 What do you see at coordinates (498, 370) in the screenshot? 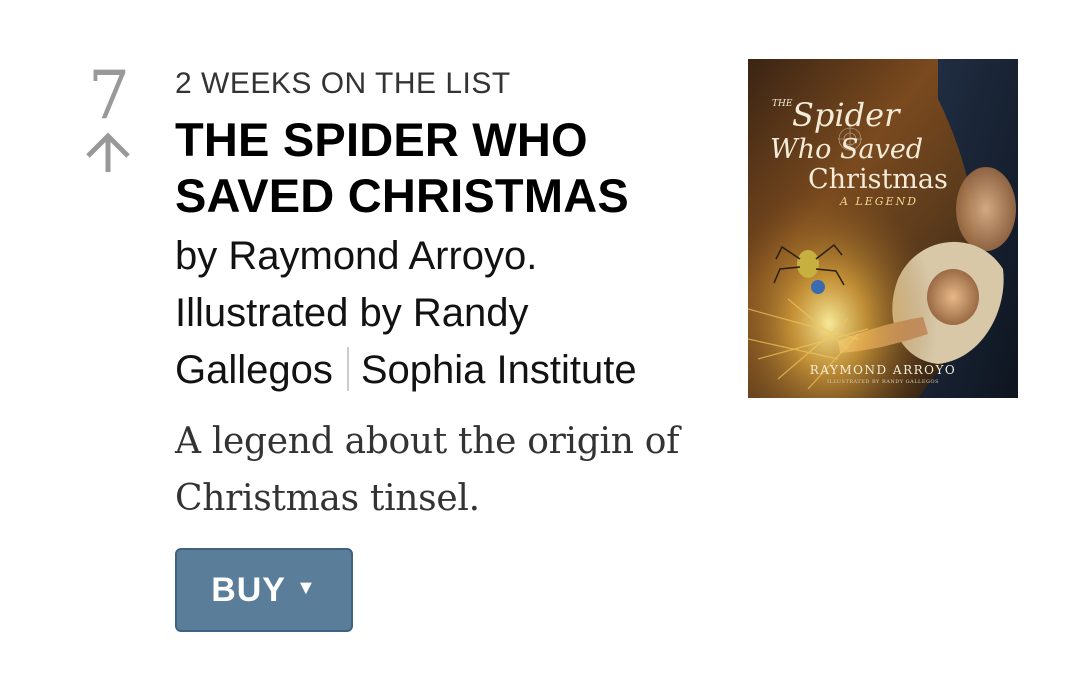
I see `publisher: Sophia Institute` at bounding box center [498, 370].